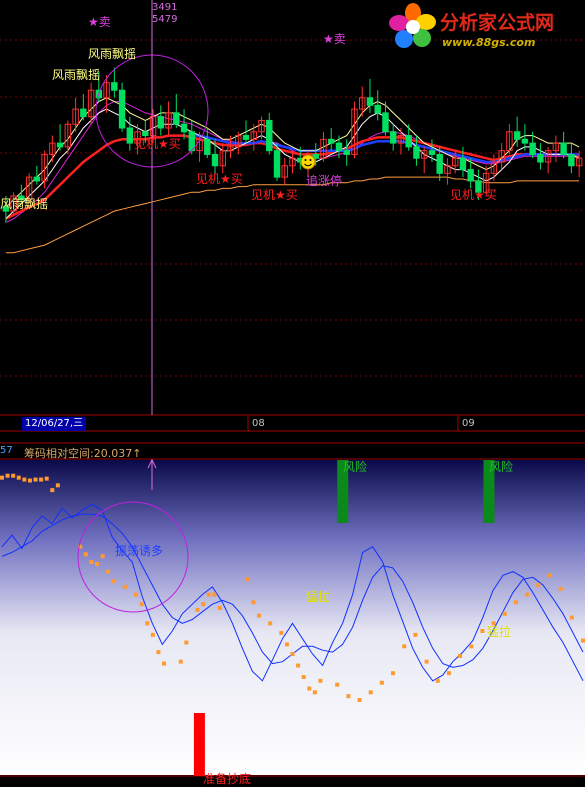 The width and height of the screenshot is (585, 787). I want to click on annotation-sell-2: ★卖, so click(334, 39).